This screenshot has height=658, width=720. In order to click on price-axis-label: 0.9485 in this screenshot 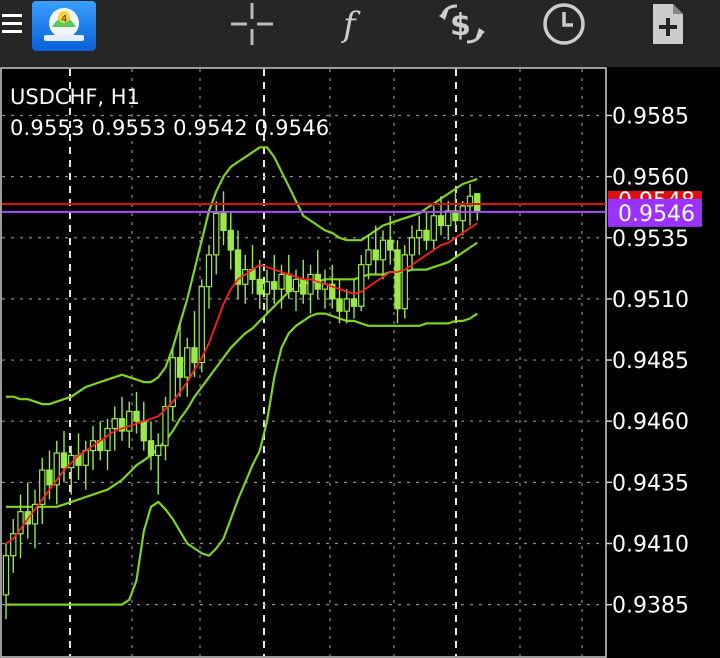, I will do `click(650, 361)`.